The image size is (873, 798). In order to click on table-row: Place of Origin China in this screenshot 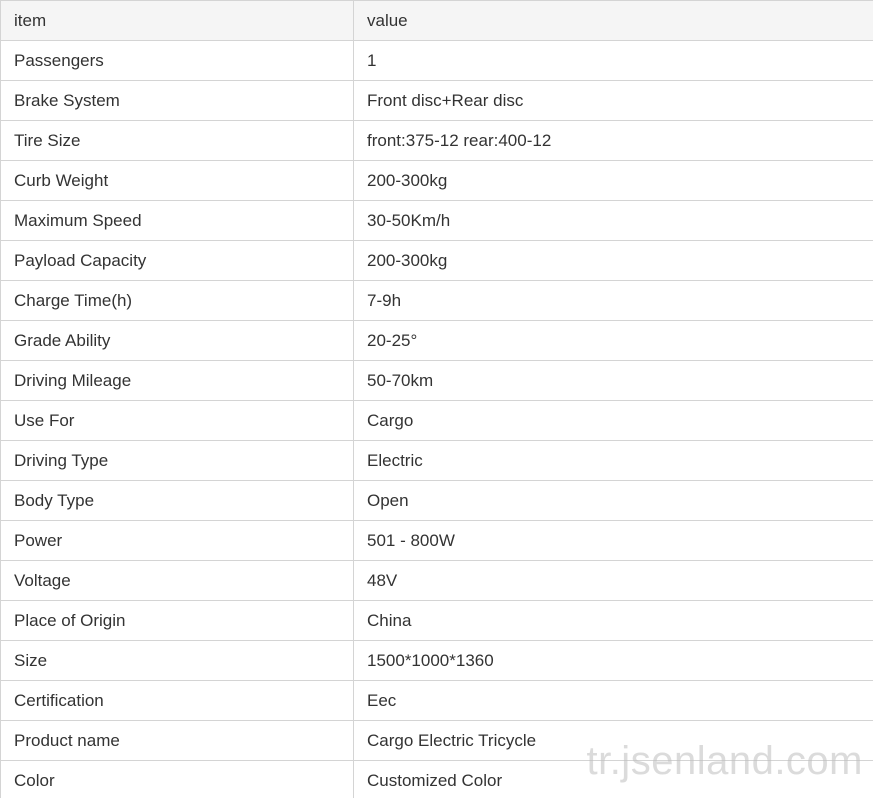, I will do `click(436, 620)`.